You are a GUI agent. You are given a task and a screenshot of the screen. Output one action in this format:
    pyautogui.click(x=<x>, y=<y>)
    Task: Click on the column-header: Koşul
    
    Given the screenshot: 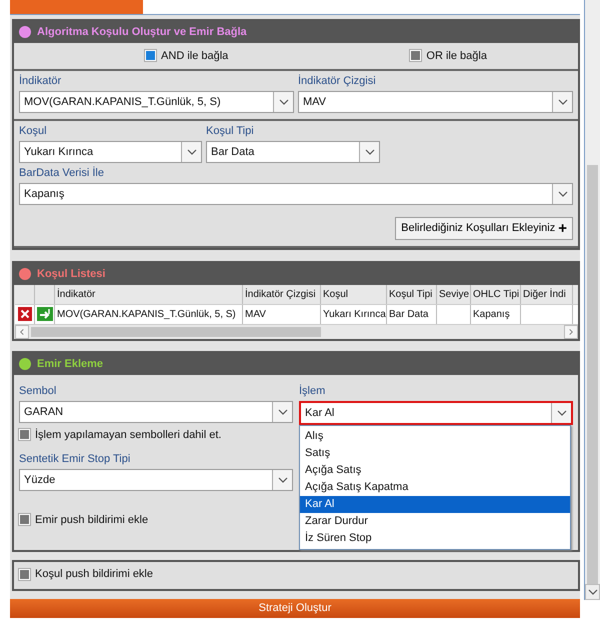 What is the action you would take?
    pyautogui.click(x=354, y=294)
    